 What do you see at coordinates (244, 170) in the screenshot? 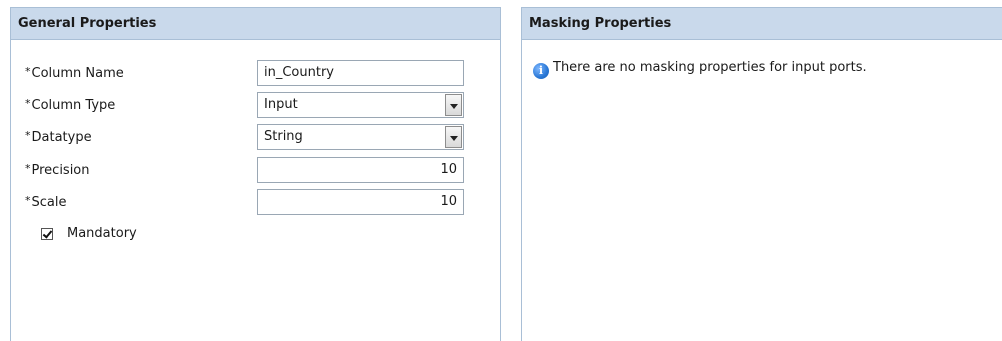
I see `precision-row: *Precision 10` at bounding box center [244, 170].